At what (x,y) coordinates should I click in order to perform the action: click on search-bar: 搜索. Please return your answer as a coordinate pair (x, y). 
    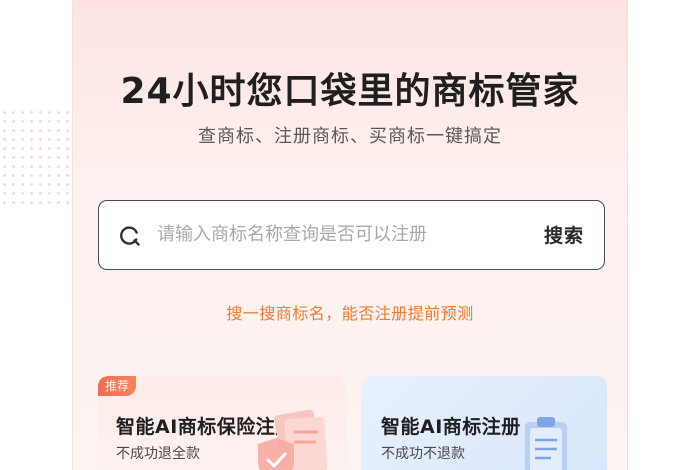
    Looking at the image, I should click on (351, 235).